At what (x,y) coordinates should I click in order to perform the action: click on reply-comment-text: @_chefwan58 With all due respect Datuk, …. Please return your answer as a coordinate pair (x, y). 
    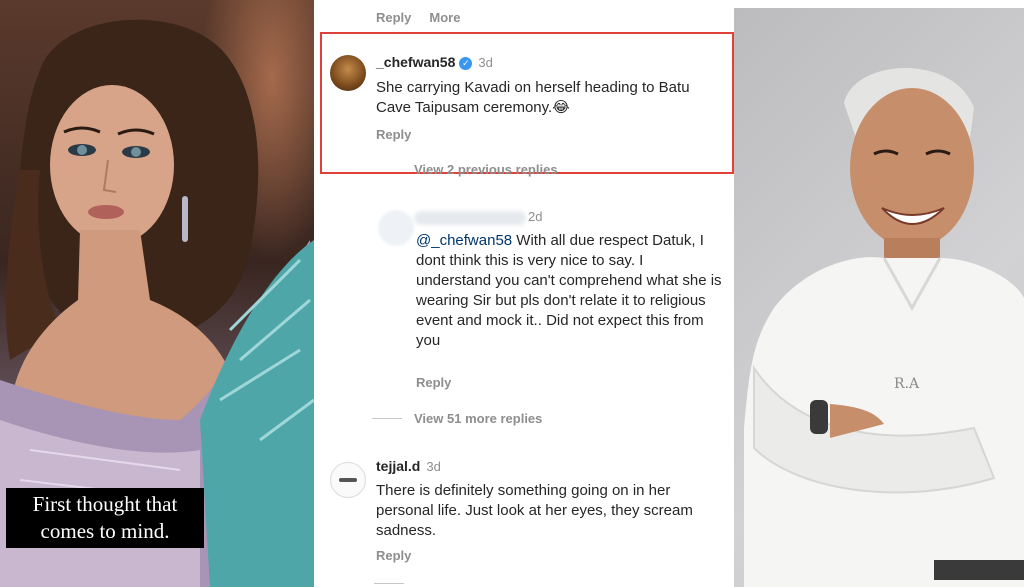
    Looking at the image, I should click on (569, 291).